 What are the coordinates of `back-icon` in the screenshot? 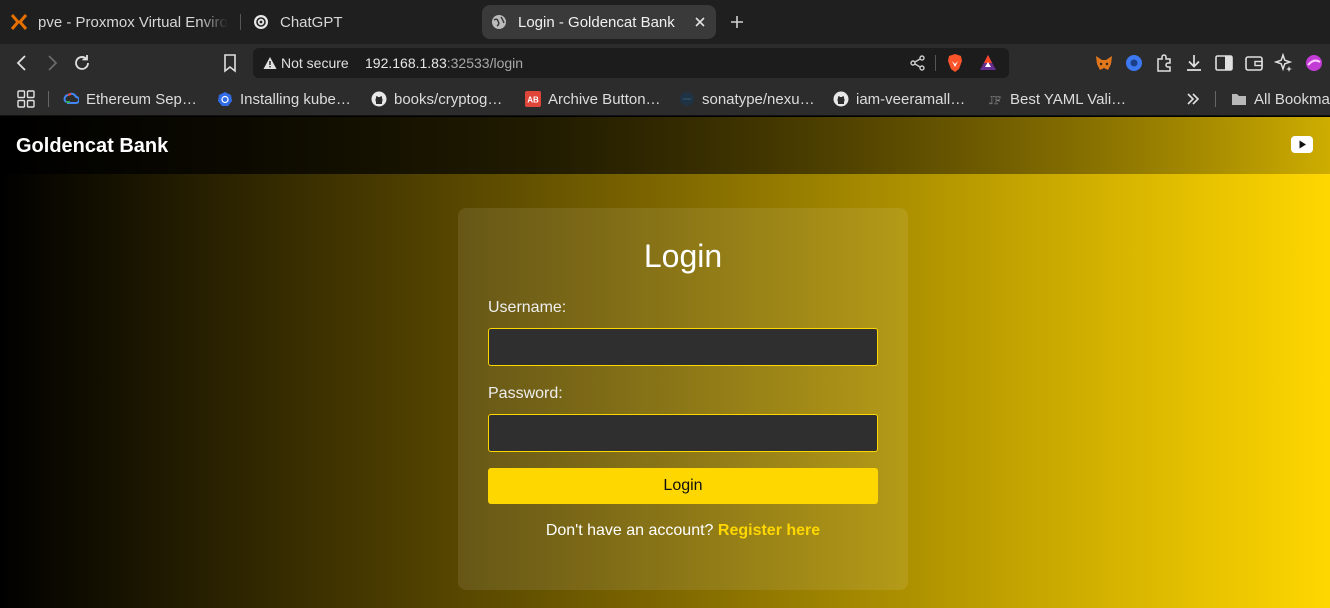 It's located at (22, 63).